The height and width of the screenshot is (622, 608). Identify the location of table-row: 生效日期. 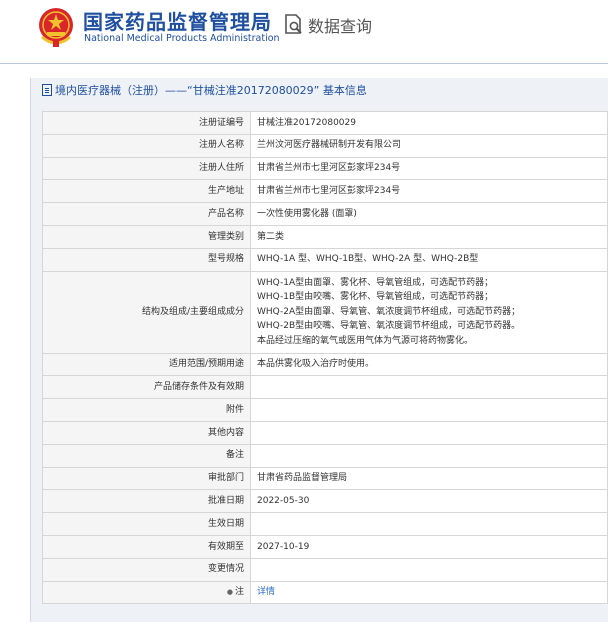
(325, 524).